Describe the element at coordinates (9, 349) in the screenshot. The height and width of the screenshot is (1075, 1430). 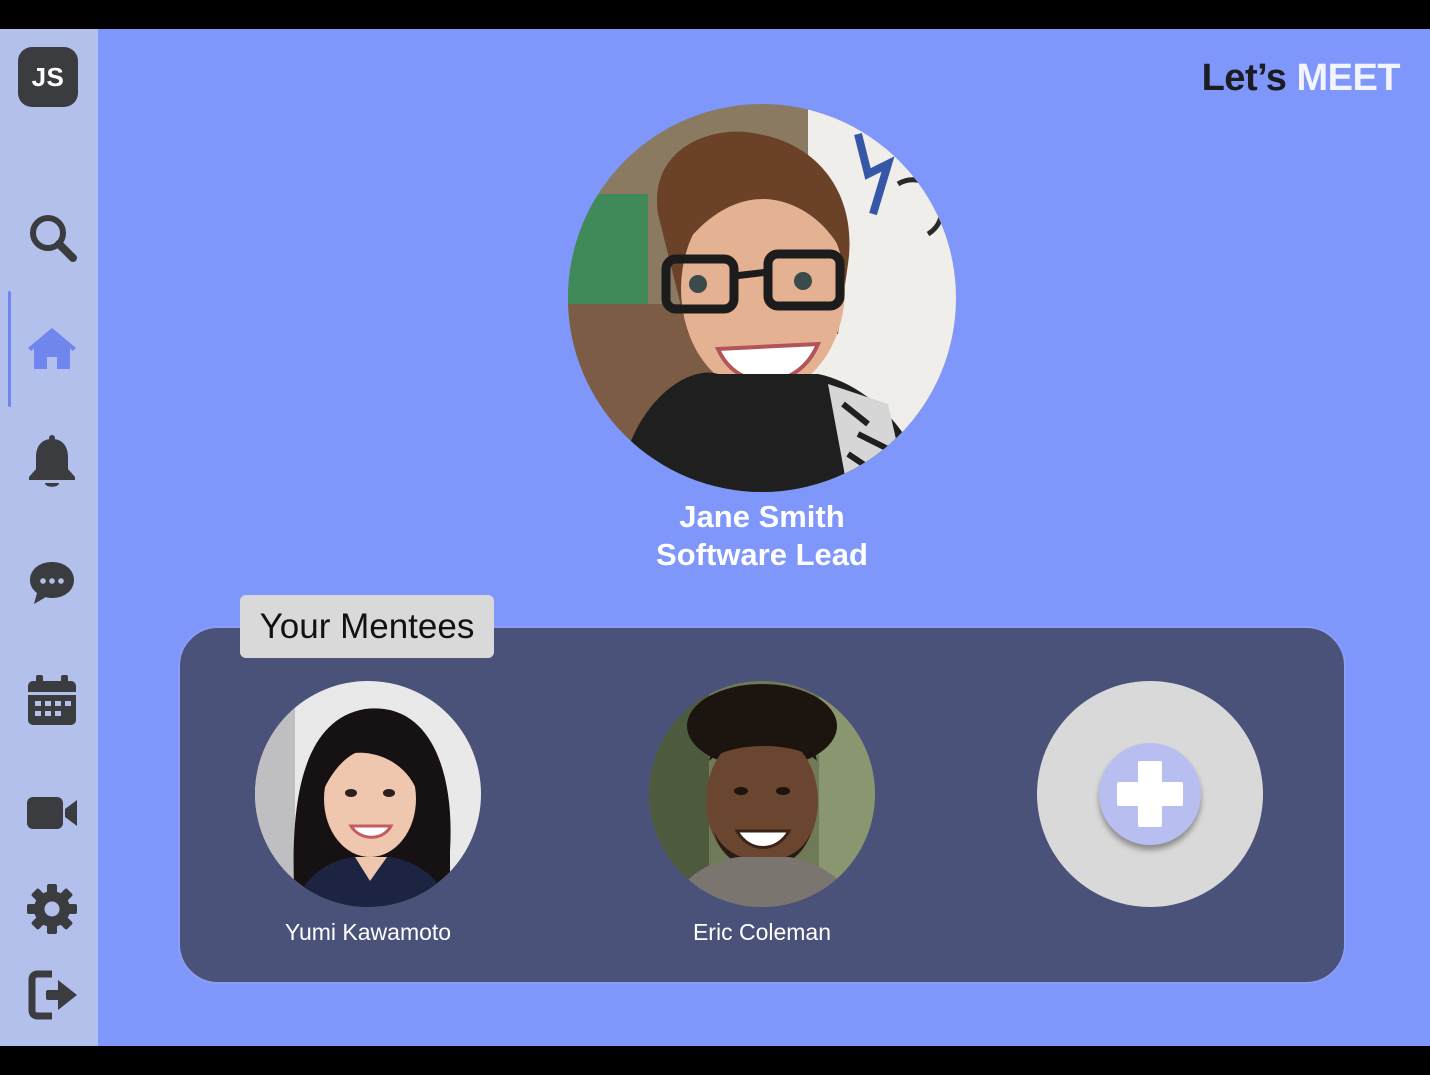
I see `active-nav-indicator` at that location.